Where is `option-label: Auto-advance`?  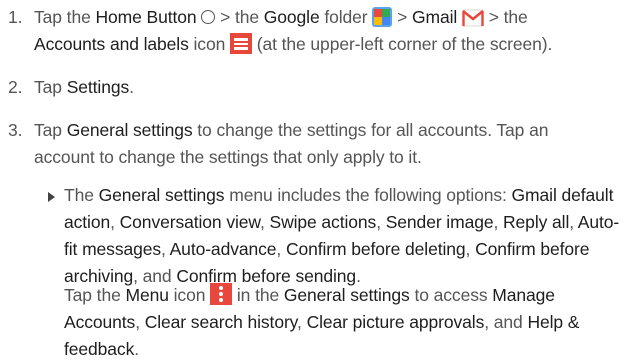 option-label: Auto-advance is located at coordinates (223, 249).